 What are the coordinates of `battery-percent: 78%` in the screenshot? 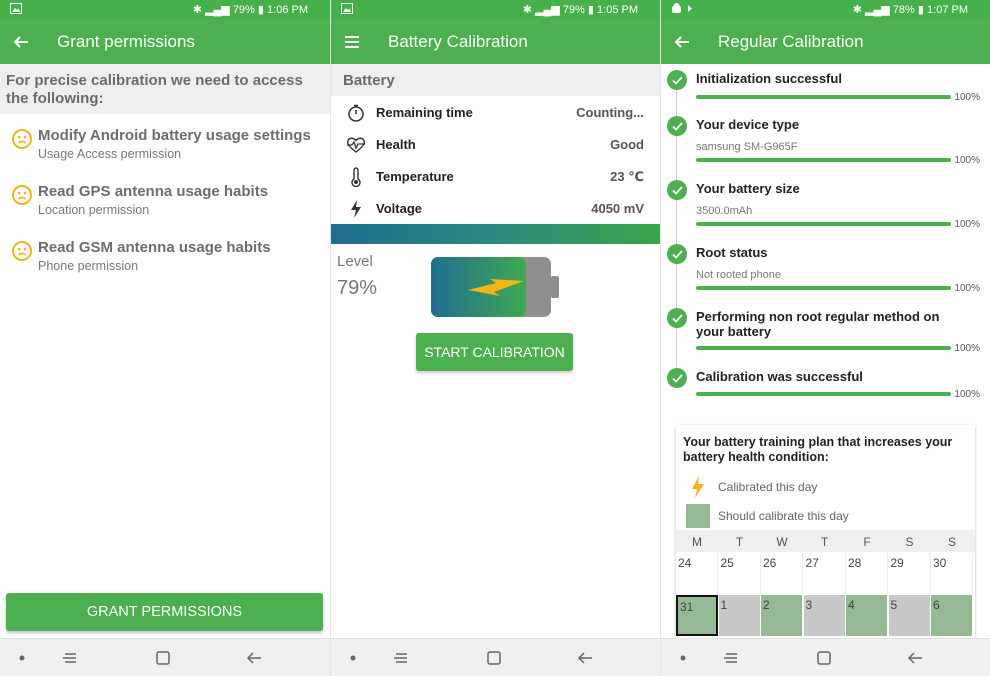 It's located at (903, 10).